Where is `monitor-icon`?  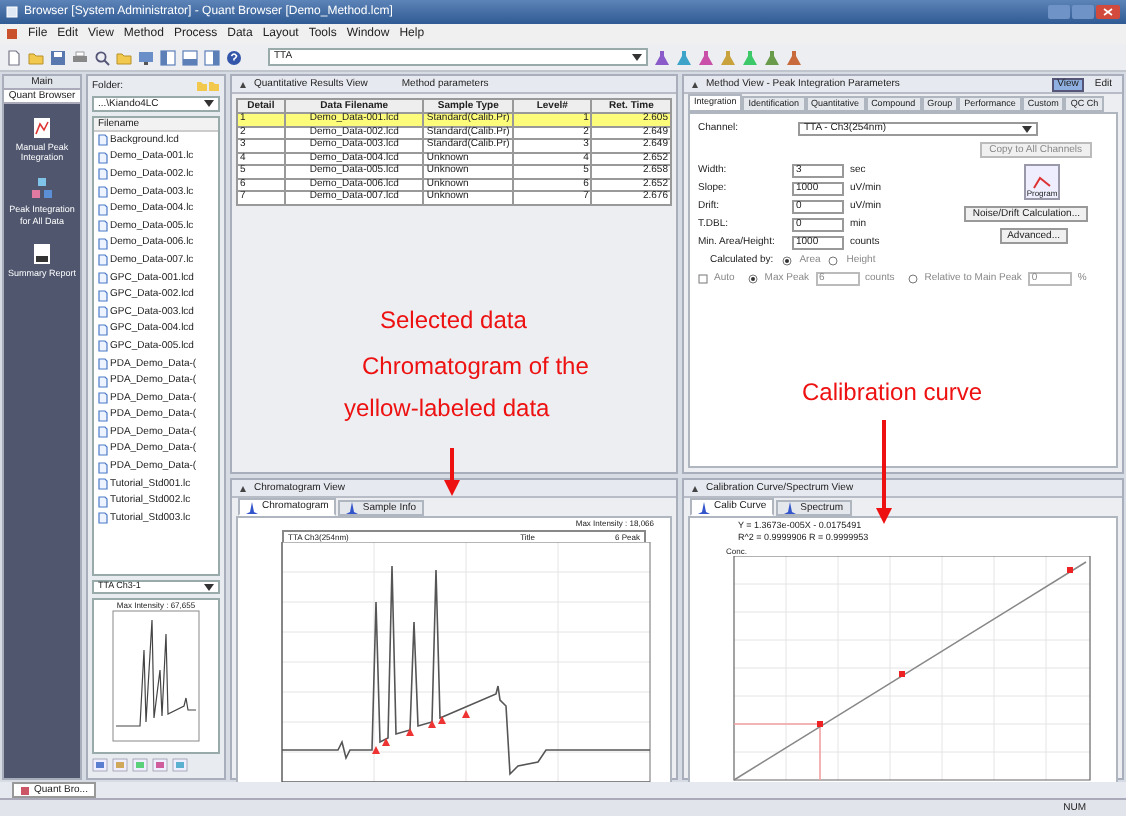
monitor-icon is located at coordinates (146, 57).